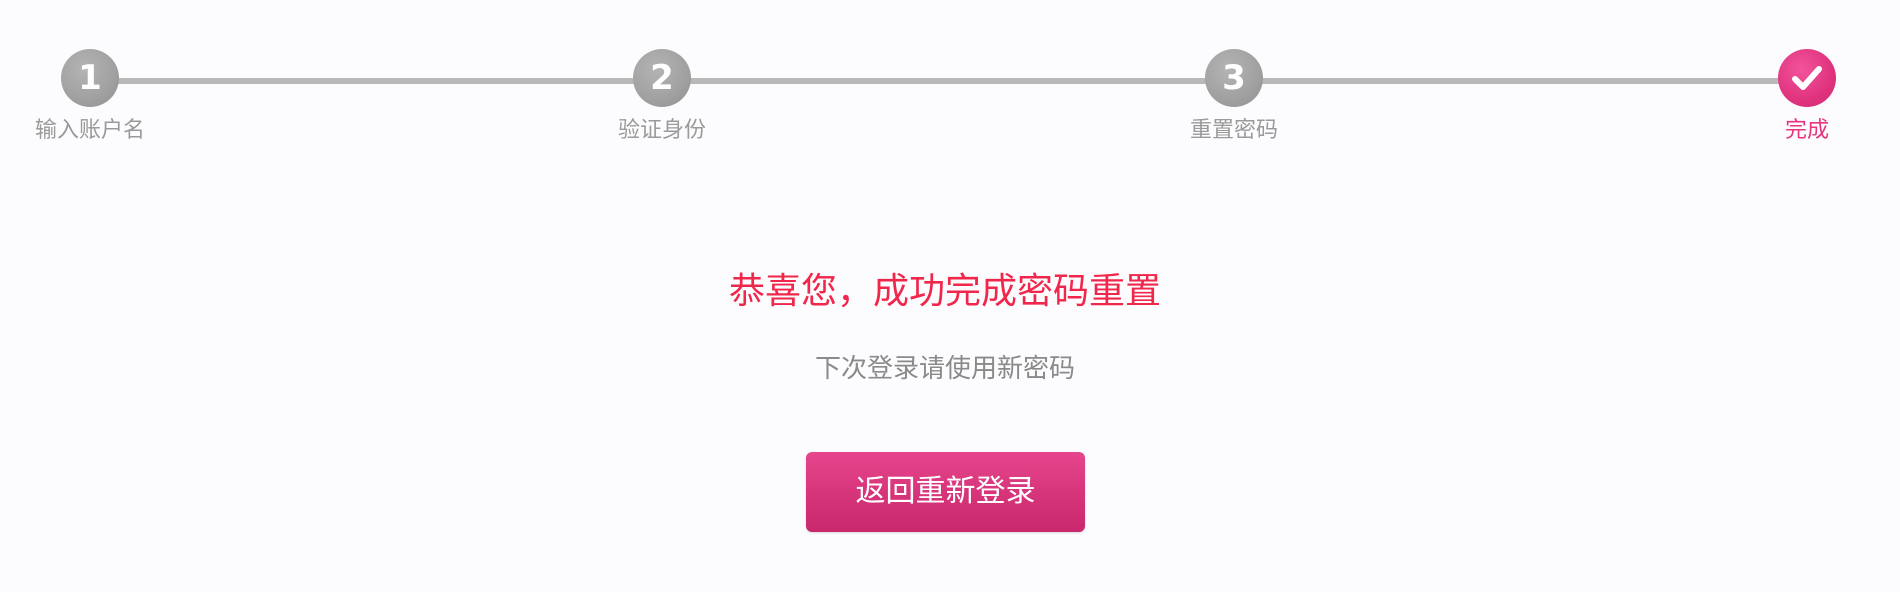  Describe the element at coordinates (1234, 78) in the screenshot. I see `step-3-number-badge: 3` at that location.